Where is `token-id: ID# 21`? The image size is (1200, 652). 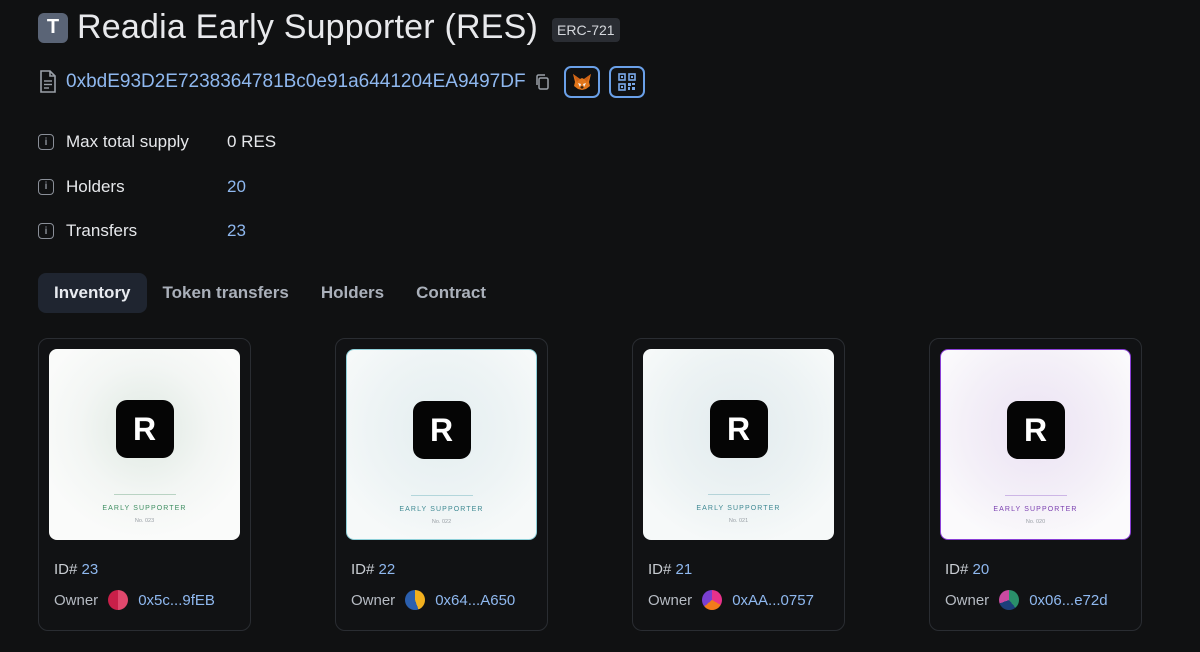
token-id: ID# 21 is located at coordinates (670, 569).